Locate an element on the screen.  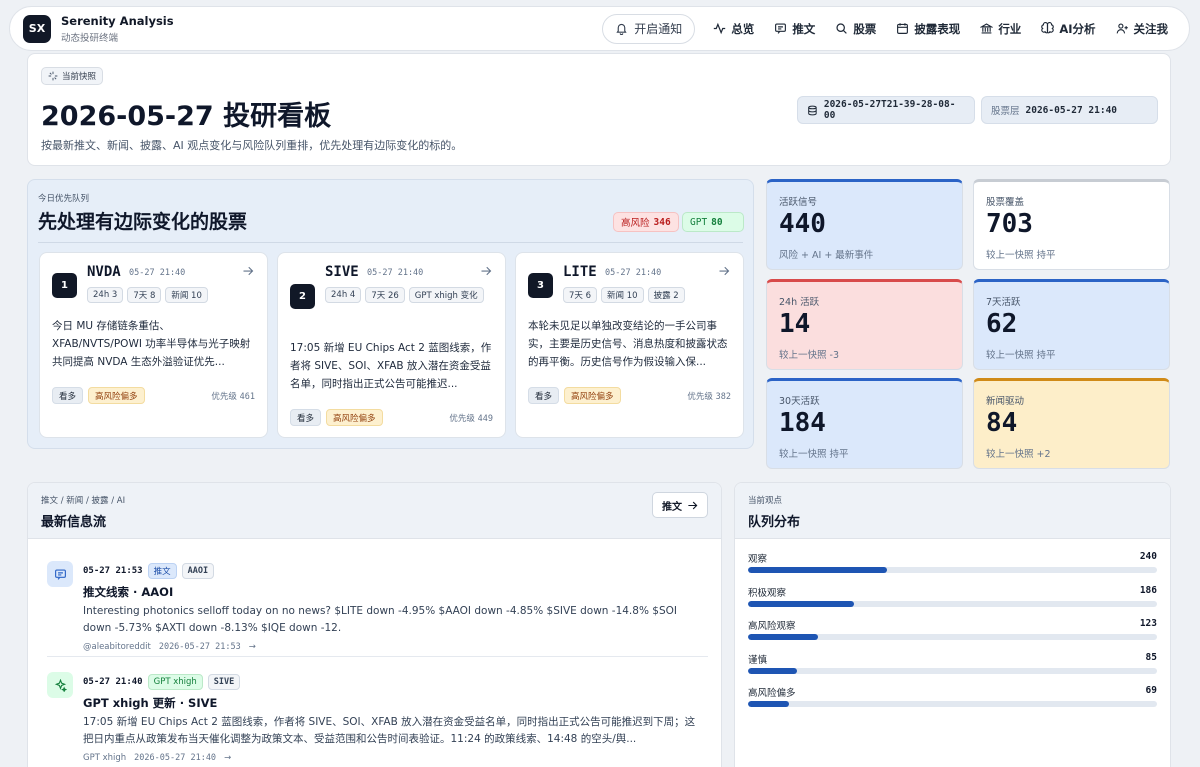
distribution-label: 高风险偏多 is located at coordinates (772, 693).